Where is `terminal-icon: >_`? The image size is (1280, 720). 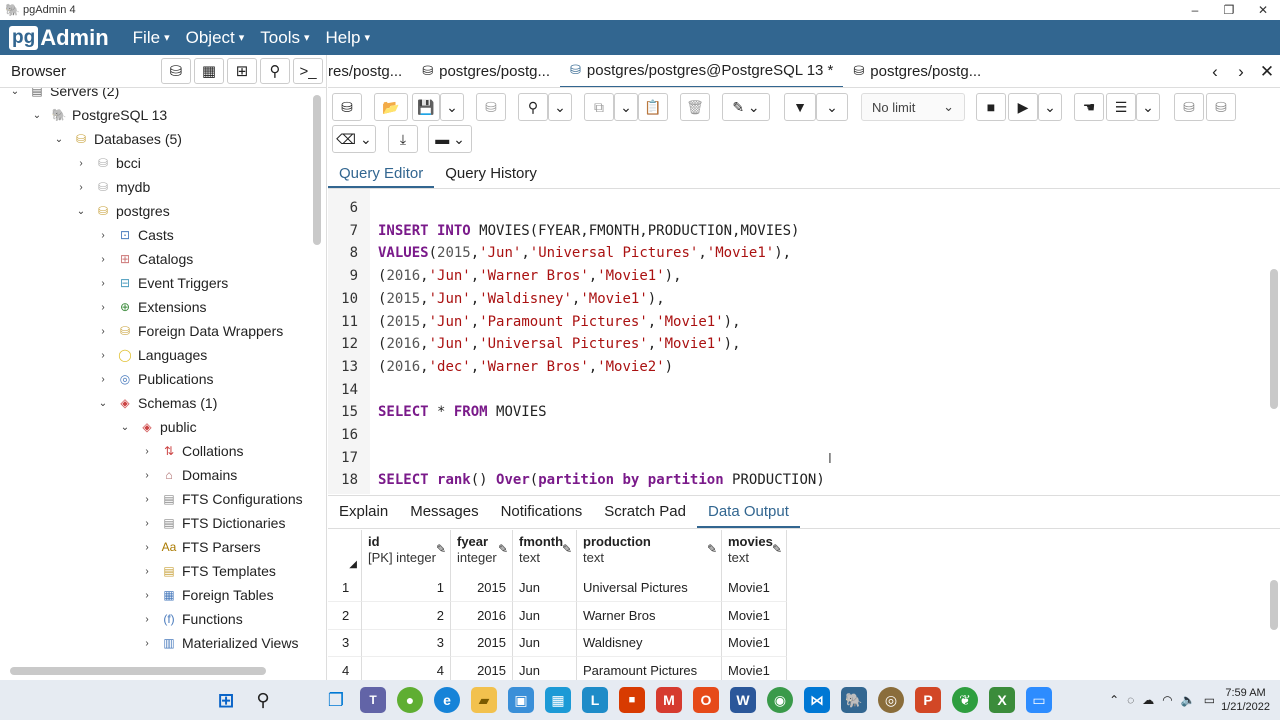
terminal-icon: >_ is located at coordinates (308, 71).